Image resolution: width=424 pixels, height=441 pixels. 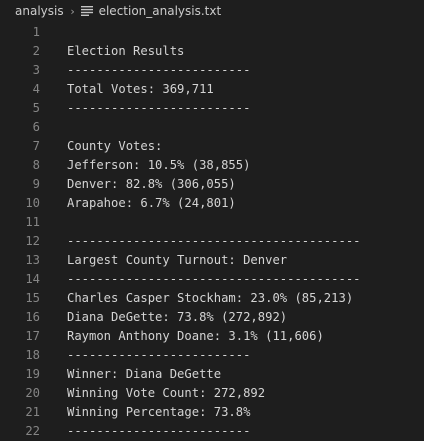 I want to click on breadcrumb-folder: analysis, so click(x=39, y=11).